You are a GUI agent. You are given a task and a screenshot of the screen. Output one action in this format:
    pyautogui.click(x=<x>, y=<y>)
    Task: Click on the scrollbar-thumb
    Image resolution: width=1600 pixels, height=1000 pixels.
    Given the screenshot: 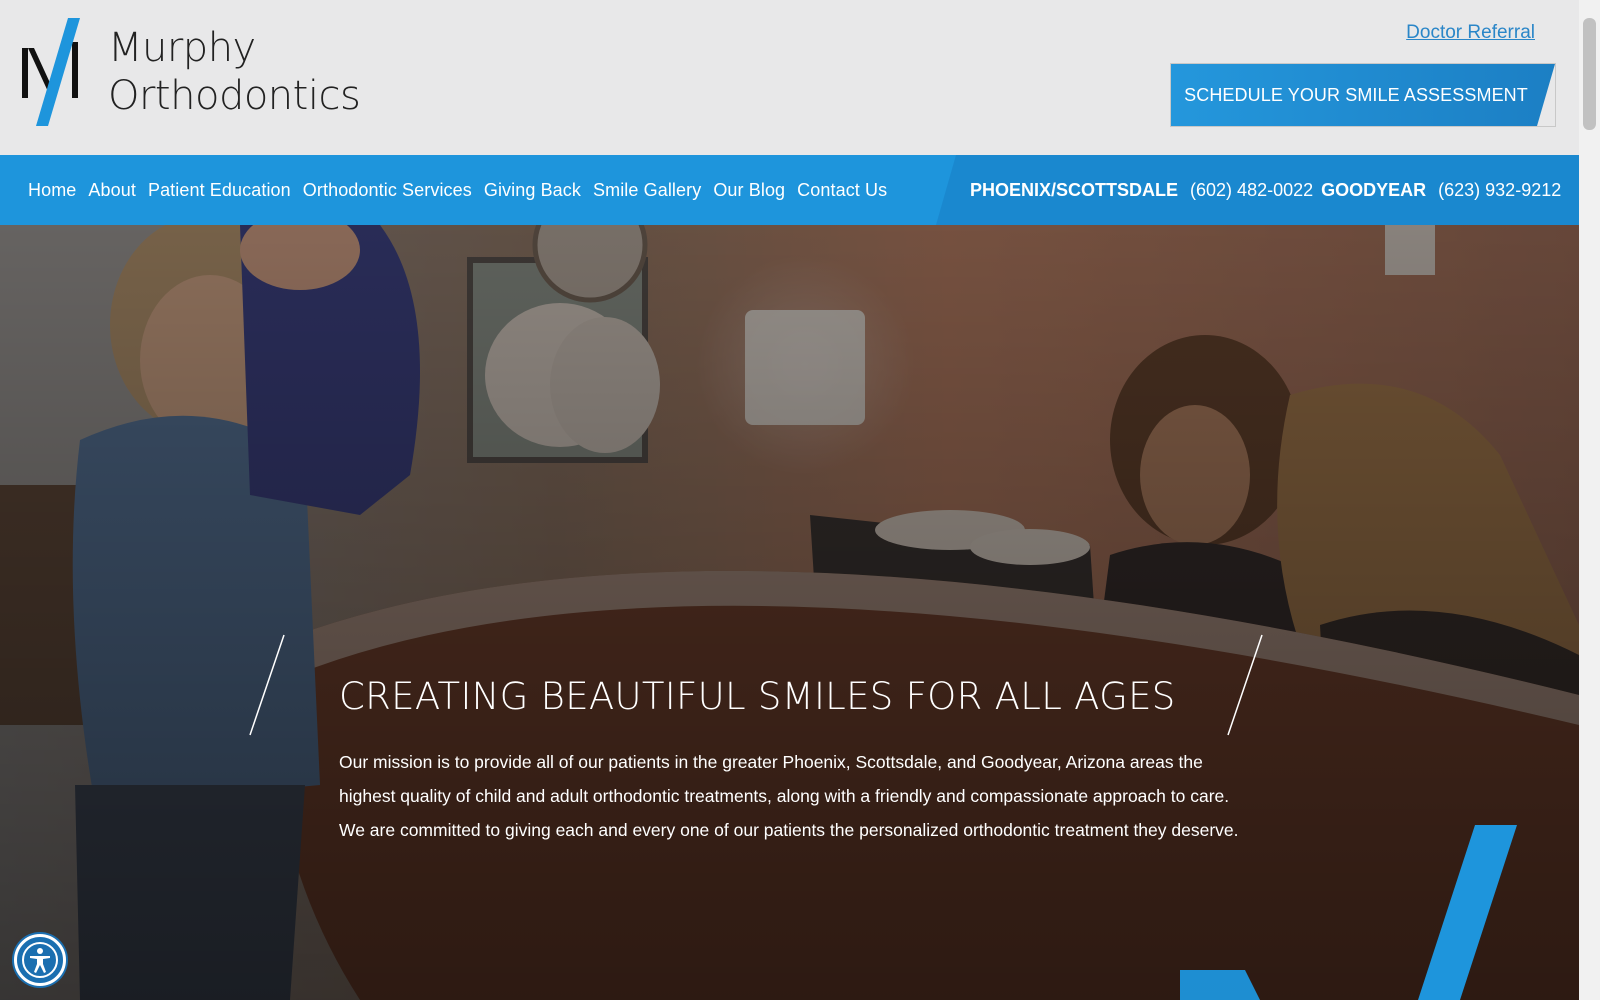 What is the action you would take?
    pyautogui.click(x=1589, y=74)
    